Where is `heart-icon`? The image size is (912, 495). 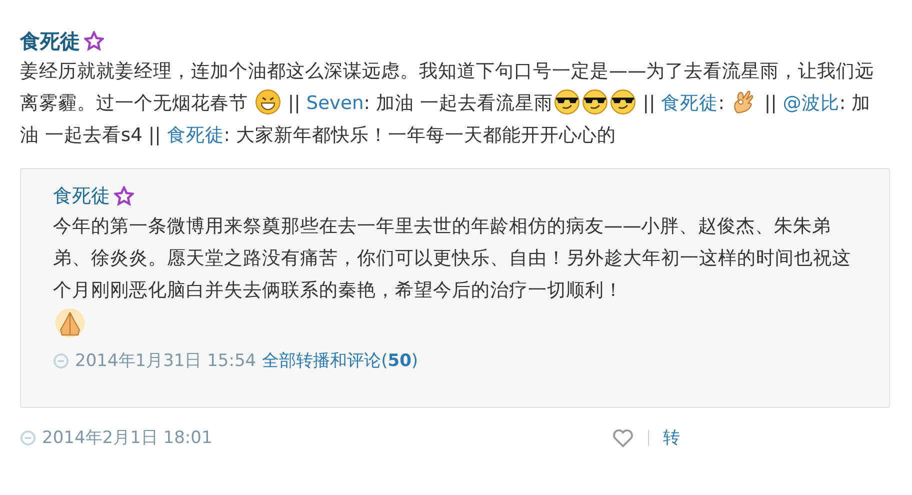 heart-icon is located at coordinates (623, 438).